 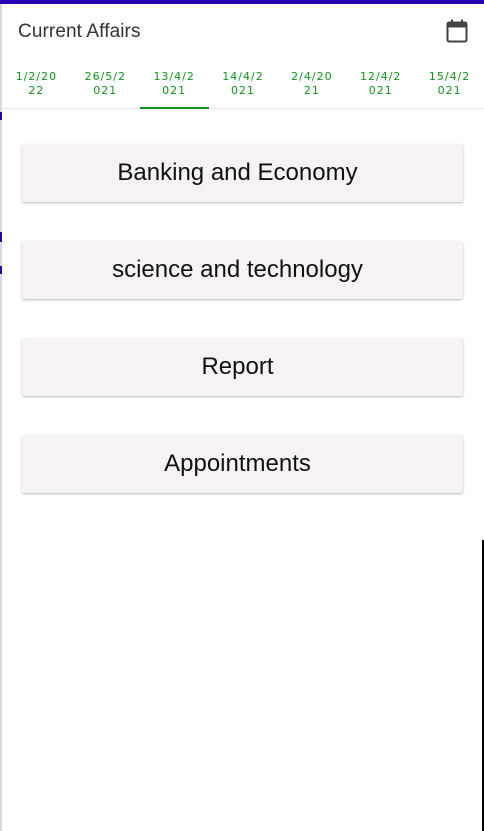 I want to click on left-edge, so click(x=1, y=417).